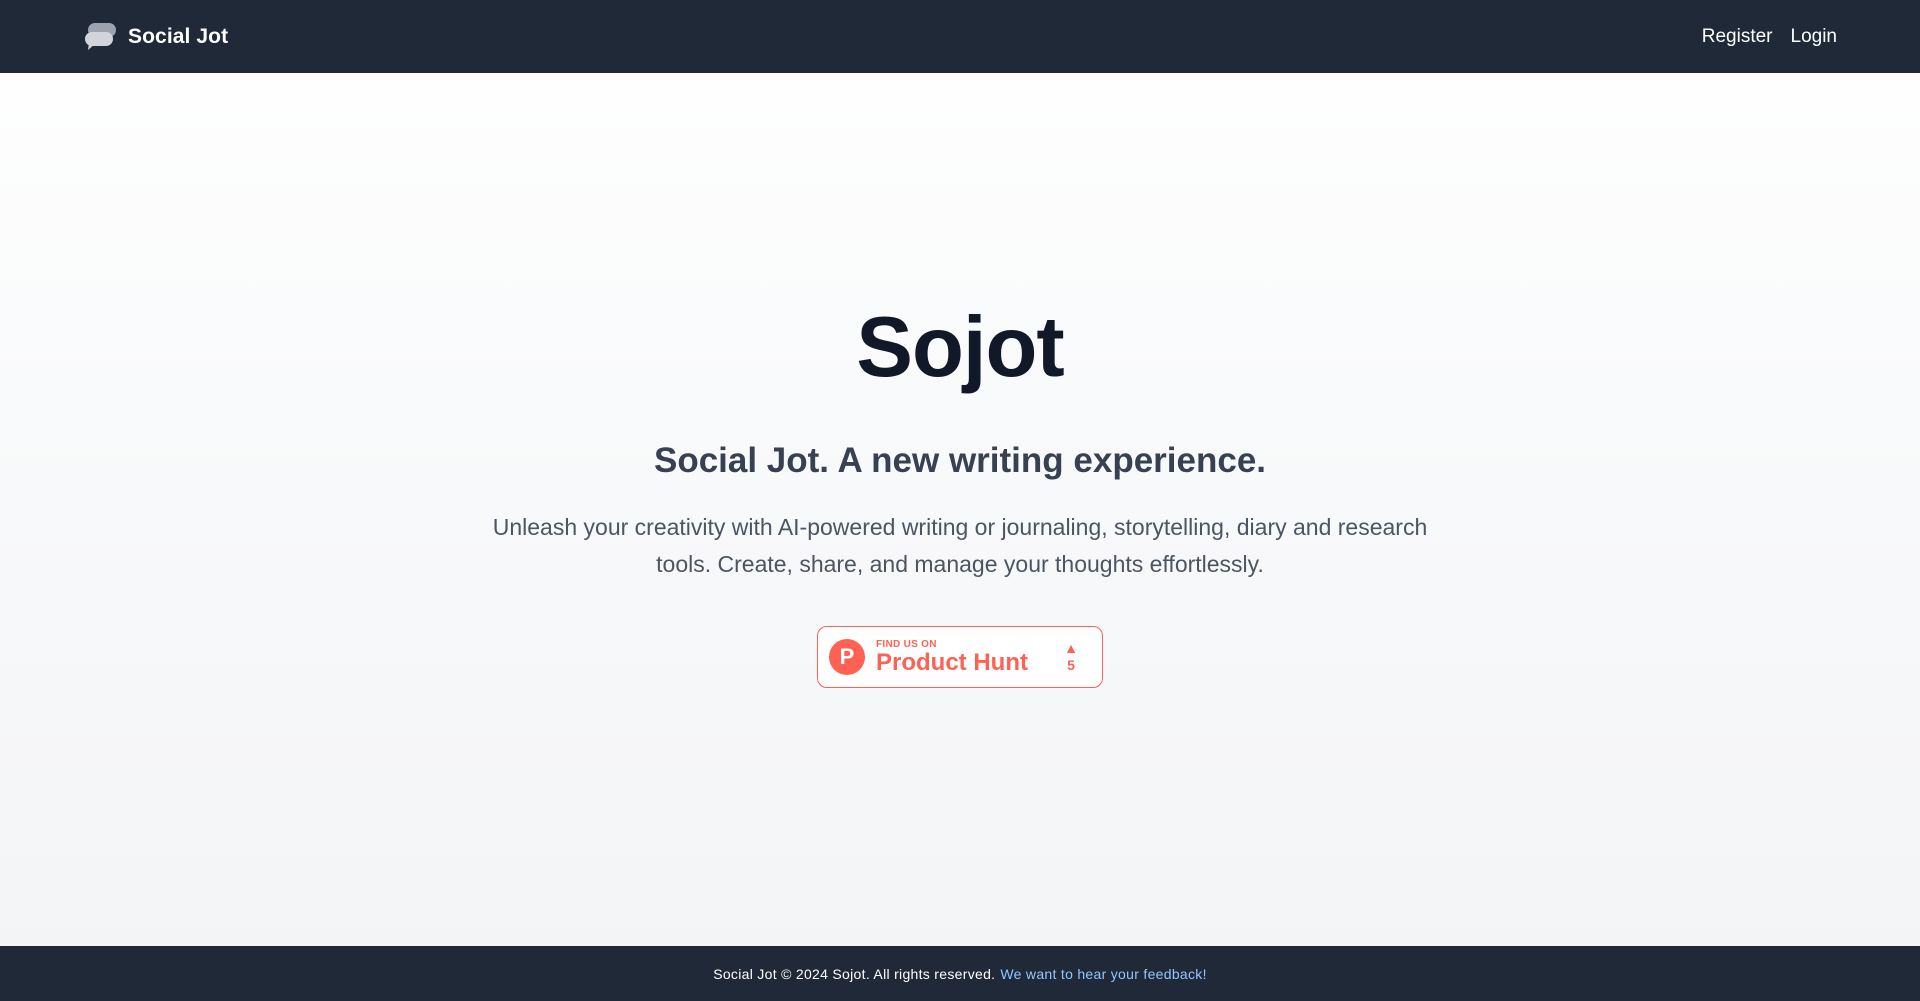 Image resolution: width=1920 pixels, height=1001 pixels. I want to click on product-hunt-logo-icon: P, so click(847, 657).